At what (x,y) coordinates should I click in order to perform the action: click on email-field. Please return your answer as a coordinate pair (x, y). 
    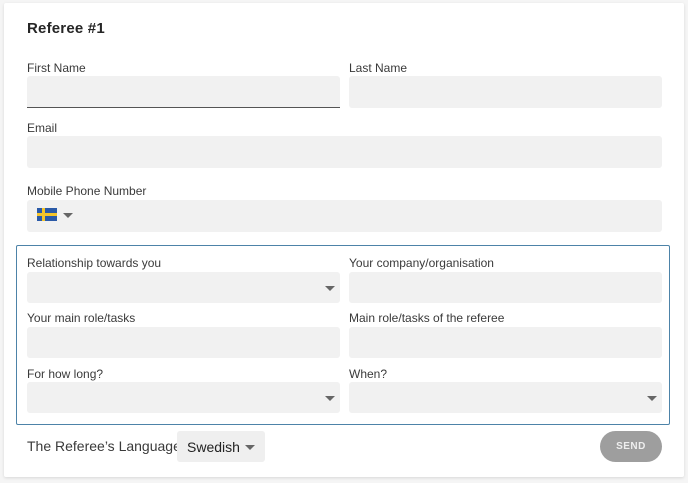
    Looking at the image, I should click on (344, 152).